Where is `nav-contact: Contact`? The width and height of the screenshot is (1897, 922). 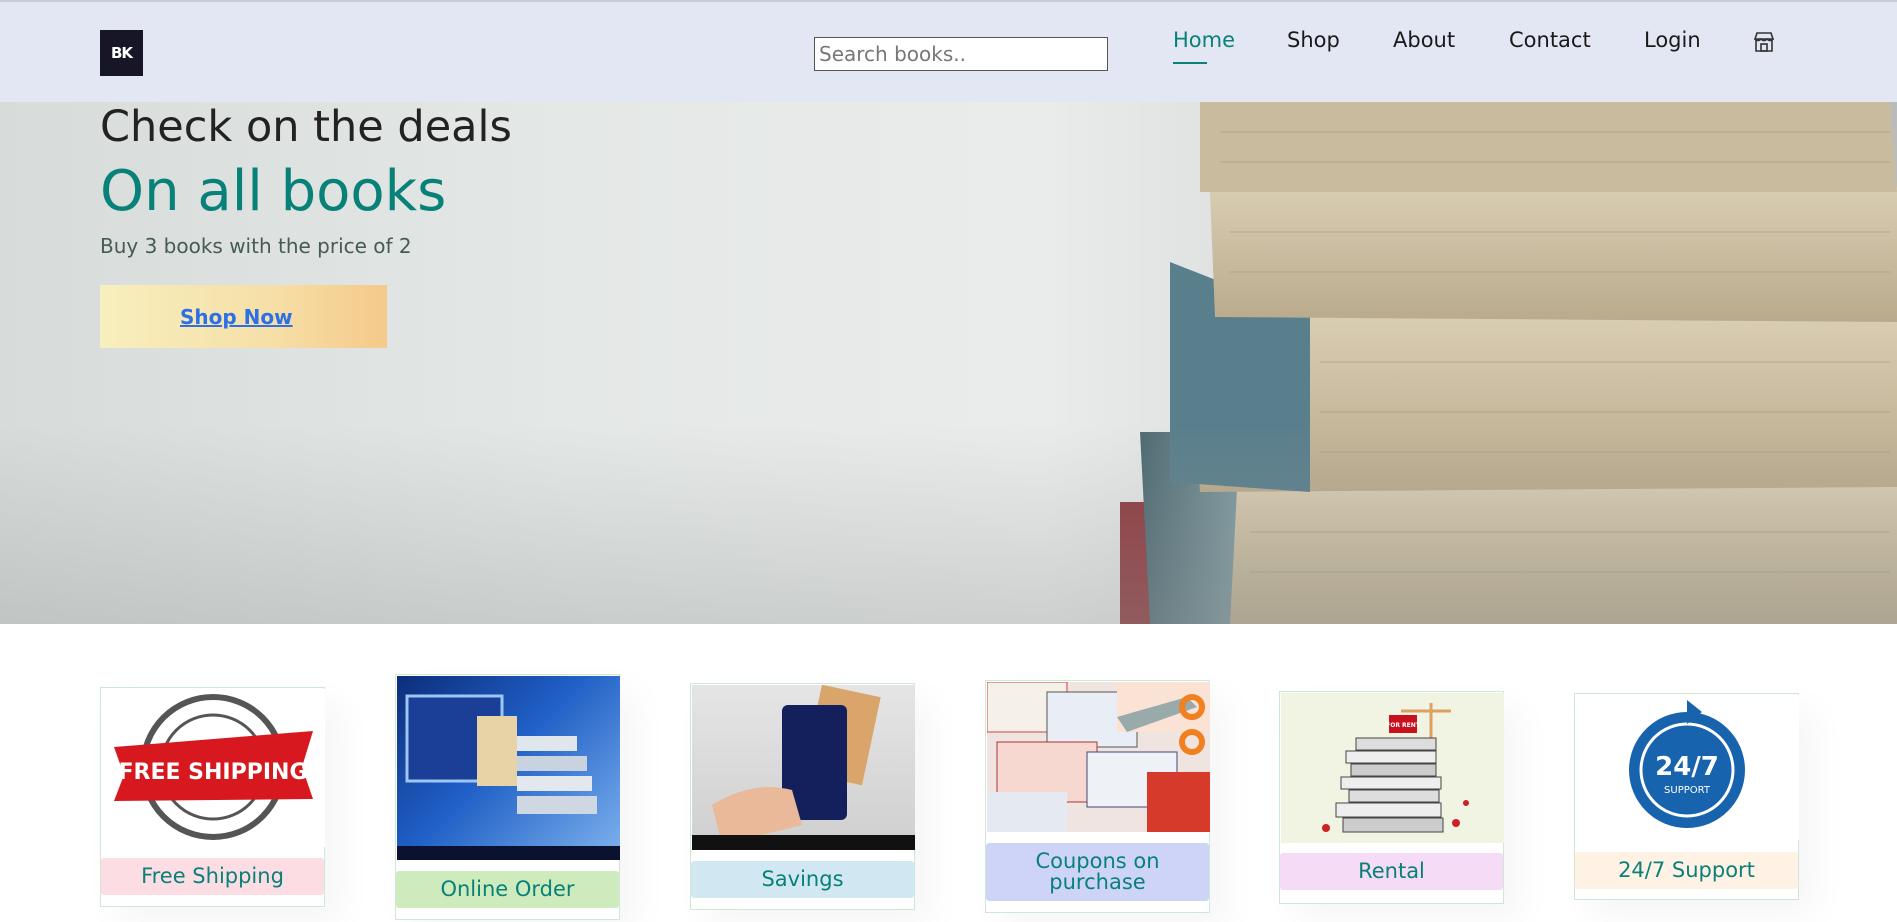 nav-contact: Contact is located at coordinates (1550, 48).